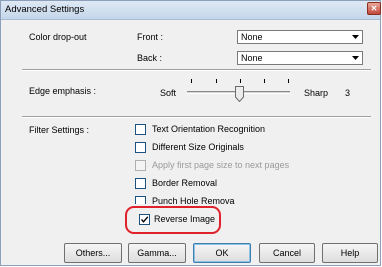  Describe the element at coordinates (193, 200) in the screenshot. I see `checkbox-label: Punch Hole Removal` at that location.